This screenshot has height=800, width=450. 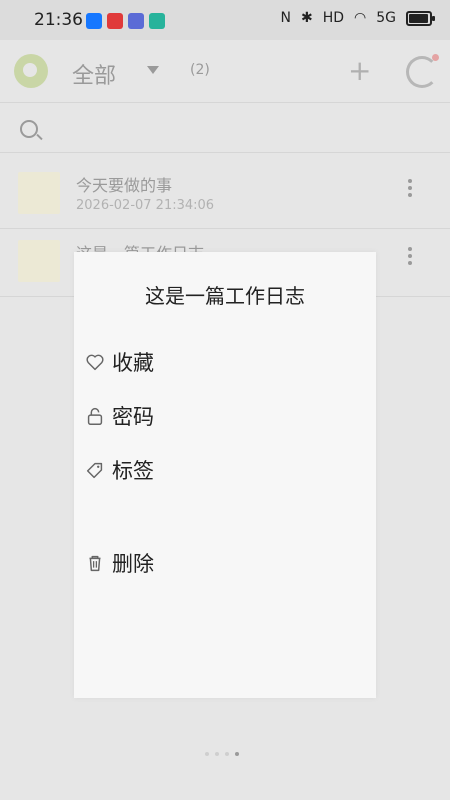 I want to click on sync-icon, so click(x=422, y=72).